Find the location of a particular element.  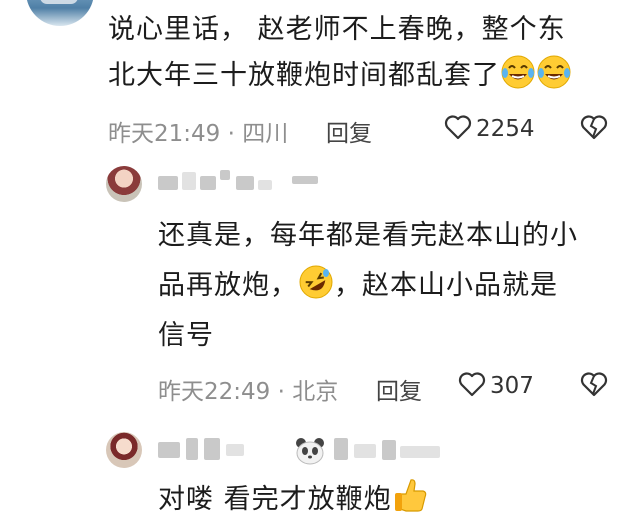

like-button: 307 is located at coordinates (496, 386).